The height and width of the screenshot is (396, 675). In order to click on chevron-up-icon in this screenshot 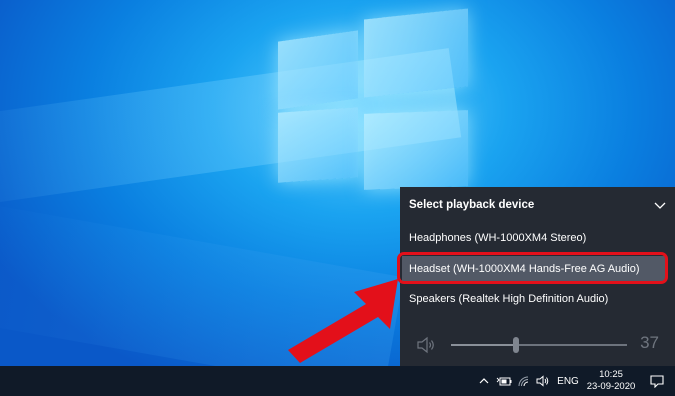, I will do `click(484, 381)`.